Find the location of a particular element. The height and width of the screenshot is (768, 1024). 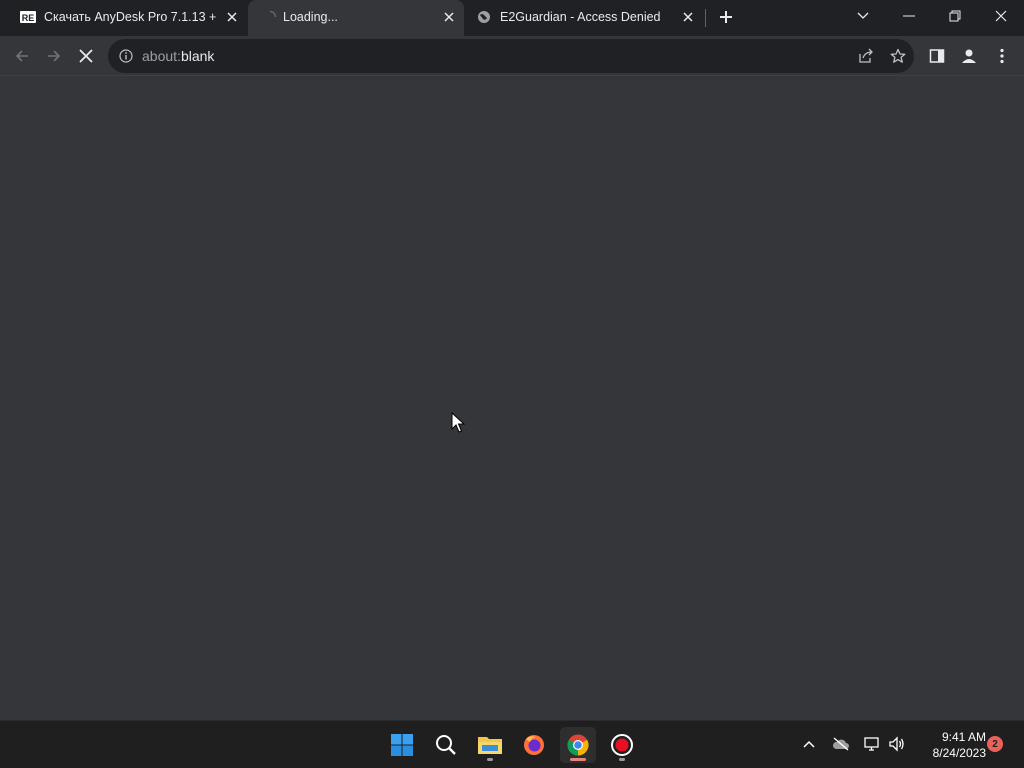

active-app-indicator is located at coordinates (578, 759).